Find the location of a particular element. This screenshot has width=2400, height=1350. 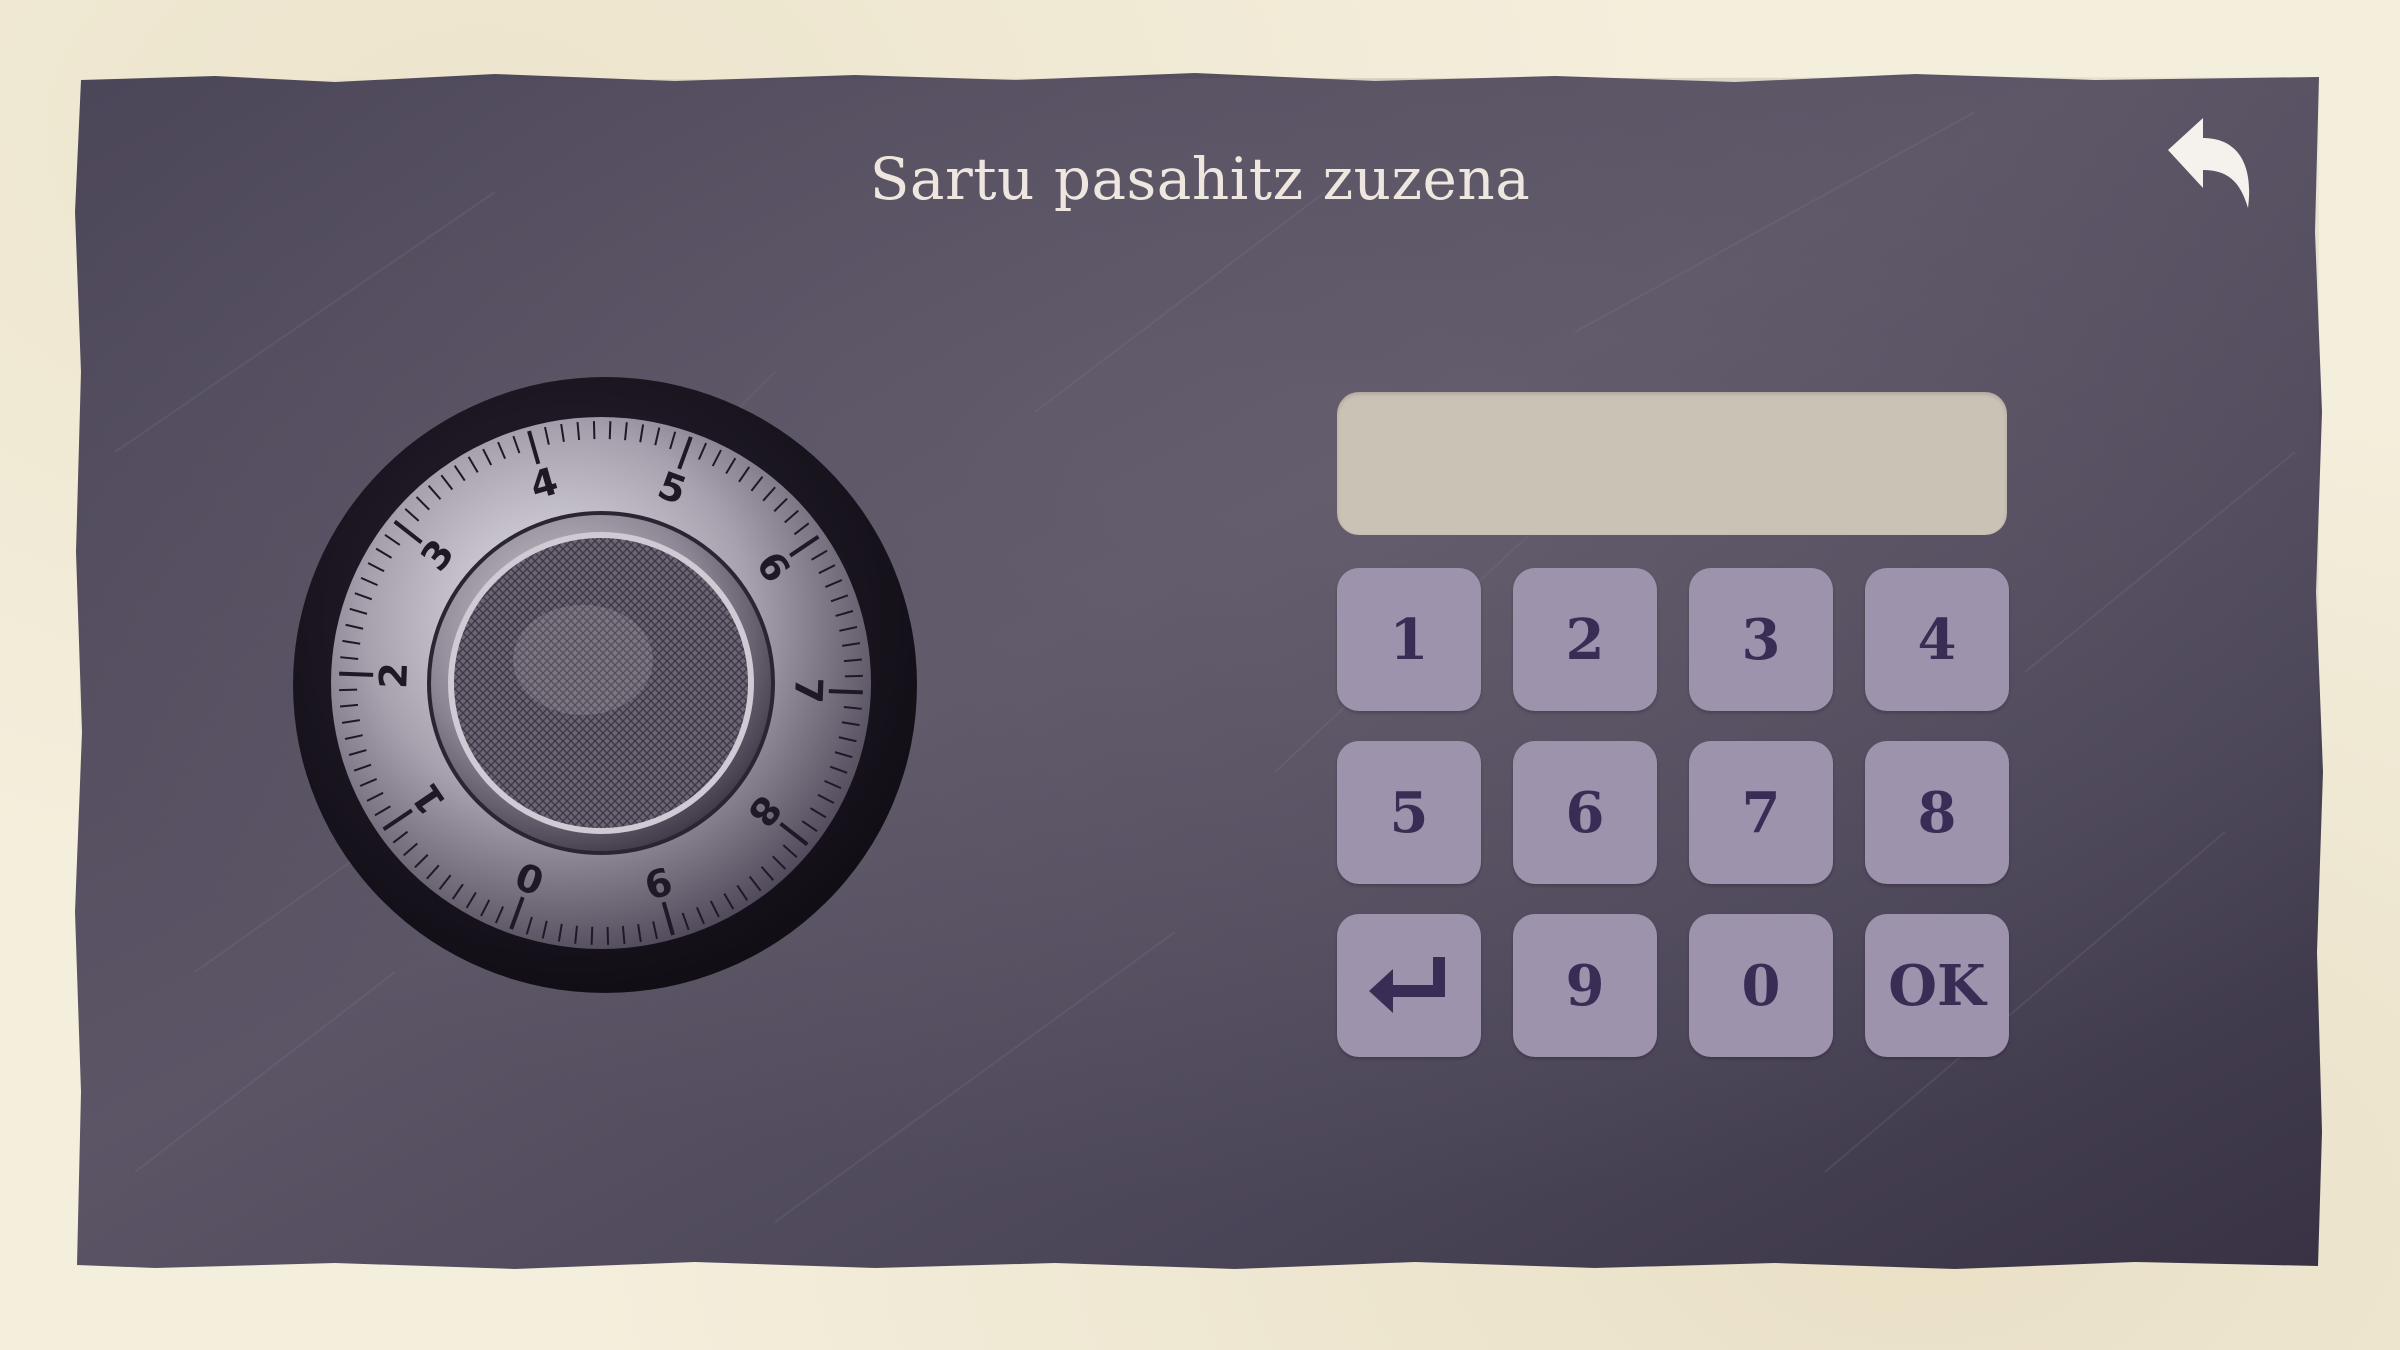

key-backspace is located at coordinates (1409, 985).